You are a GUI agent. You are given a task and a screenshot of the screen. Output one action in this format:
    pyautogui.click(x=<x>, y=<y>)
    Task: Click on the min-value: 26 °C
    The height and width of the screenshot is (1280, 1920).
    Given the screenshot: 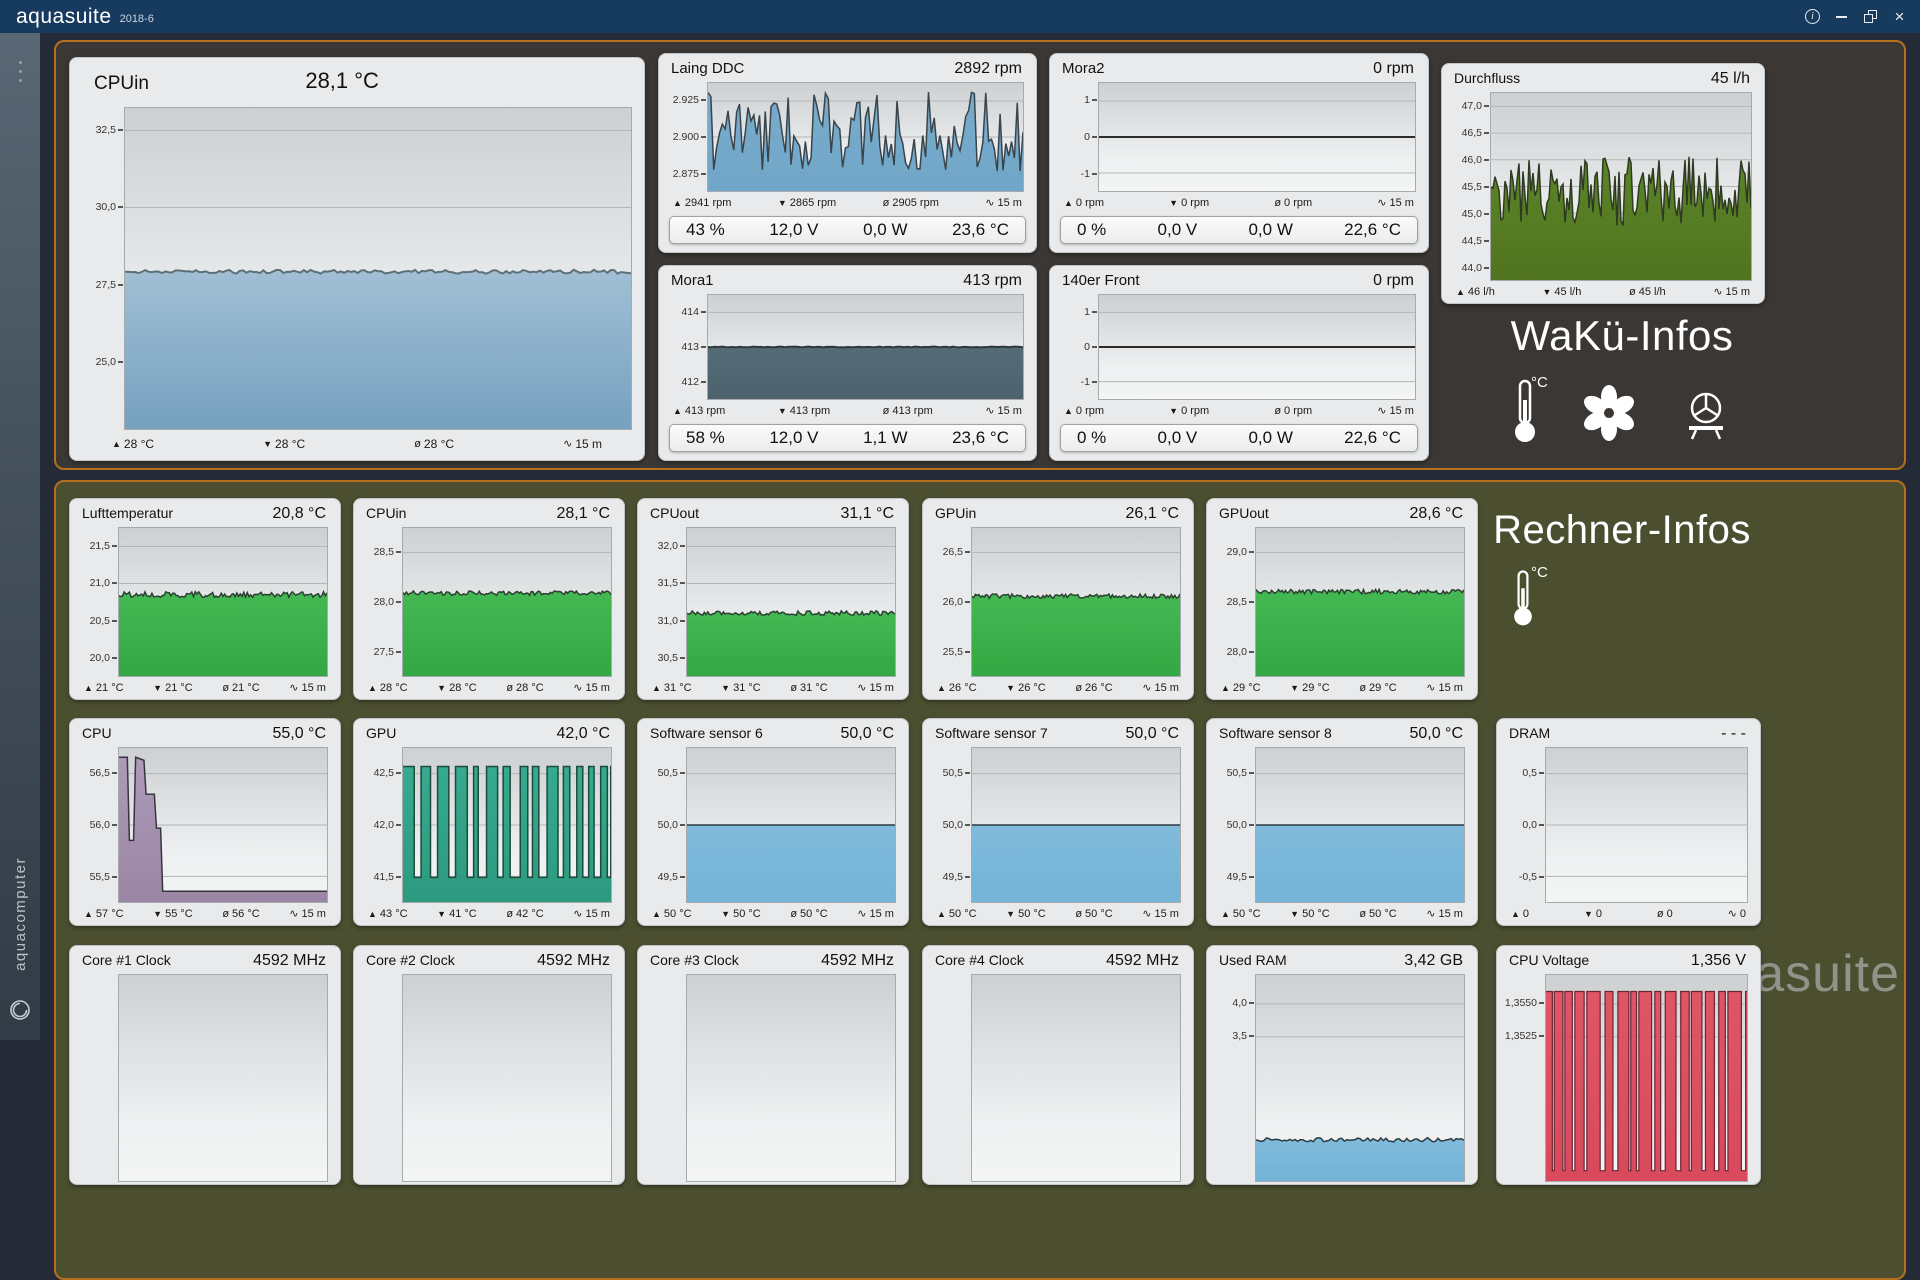 What is the action you would take?
    pyautogui.click(x=1032, y=688)
    